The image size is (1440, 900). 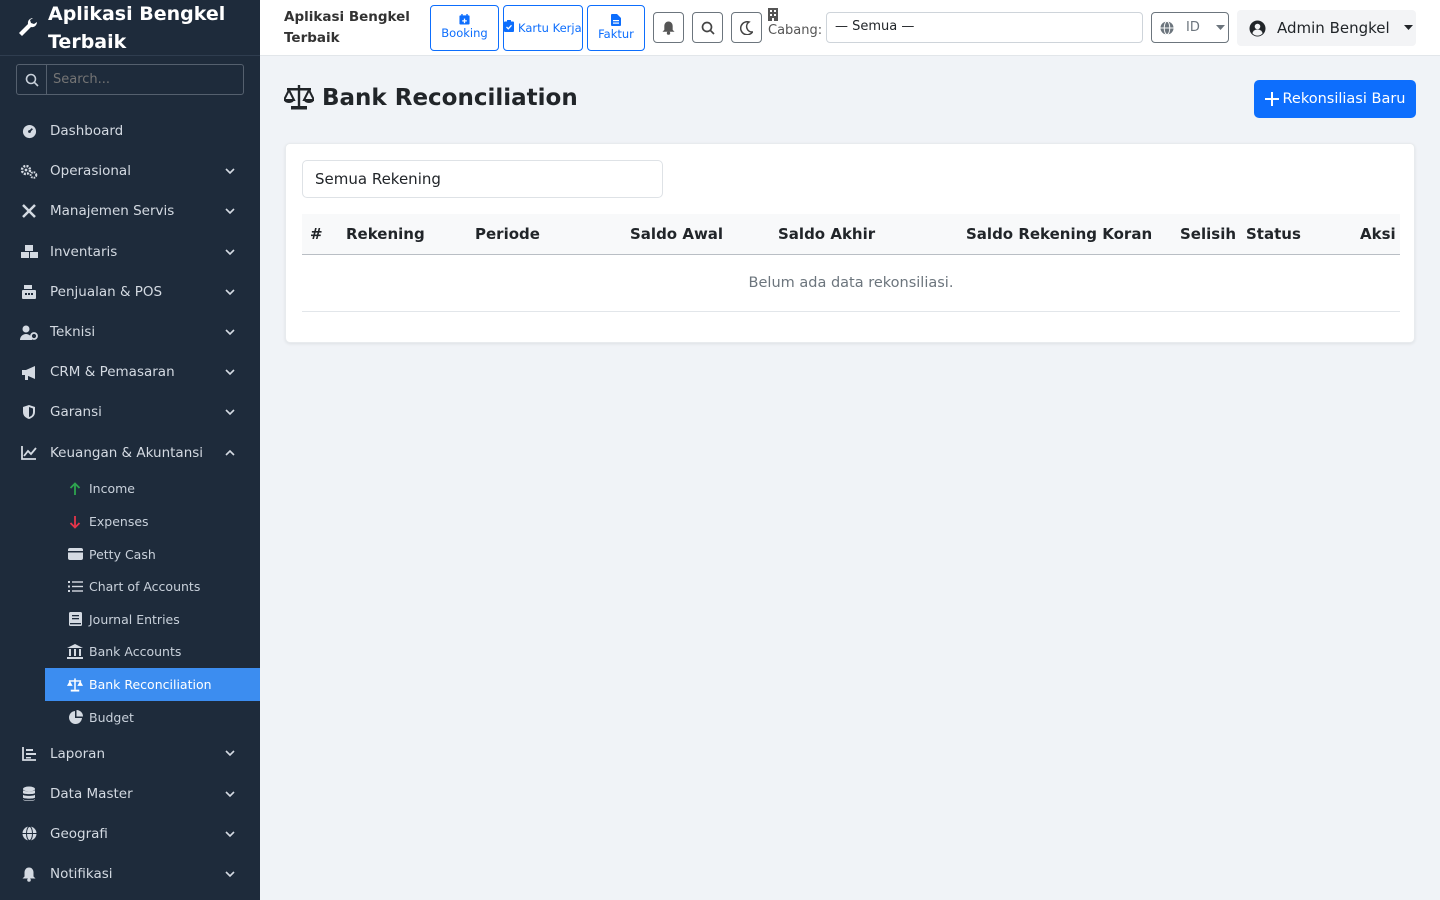 I want to click on language-value: ID, so click(x=1193, y=27).